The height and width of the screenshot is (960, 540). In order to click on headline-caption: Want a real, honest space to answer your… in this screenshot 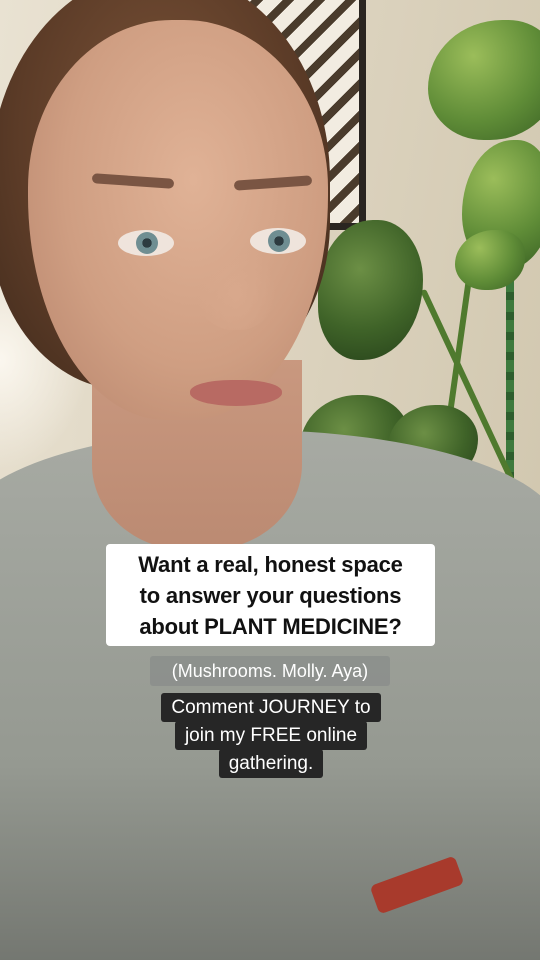, I will do `click(270, 595)`.